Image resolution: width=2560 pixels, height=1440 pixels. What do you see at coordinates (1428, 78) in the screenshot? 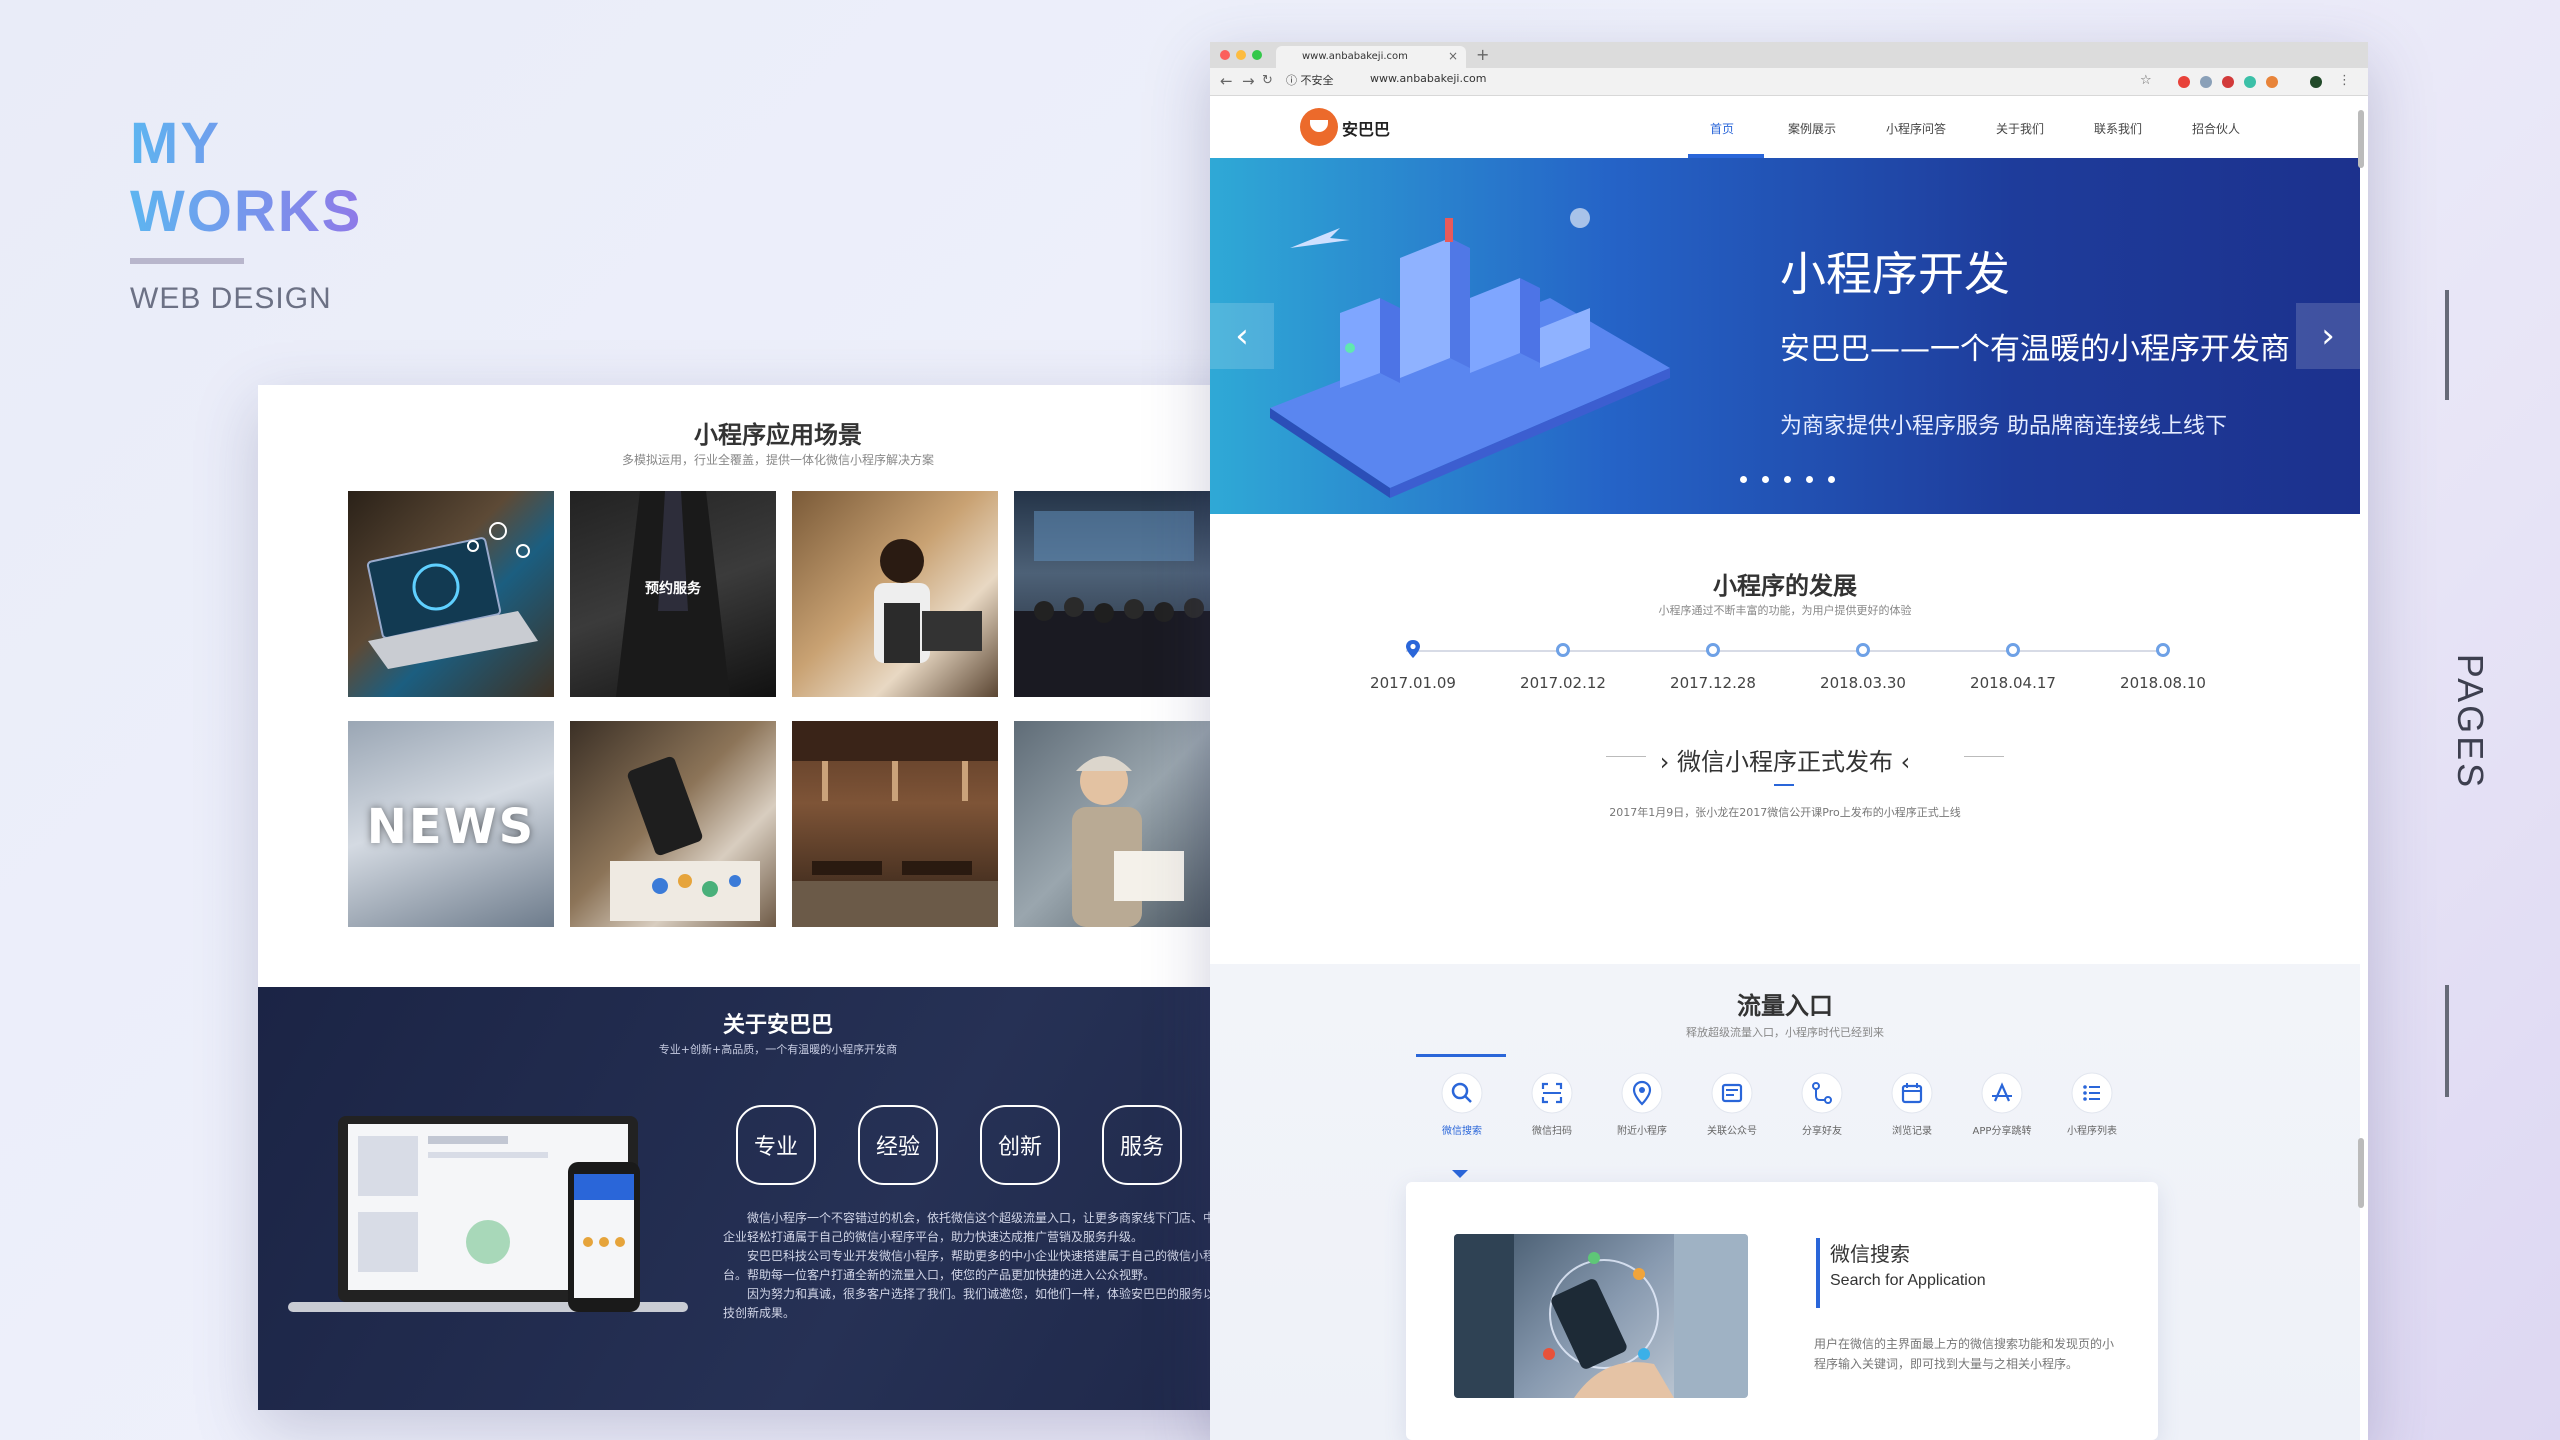
I see `url-field: www.anbabakeji.com` at bounding box center [1428, 78].